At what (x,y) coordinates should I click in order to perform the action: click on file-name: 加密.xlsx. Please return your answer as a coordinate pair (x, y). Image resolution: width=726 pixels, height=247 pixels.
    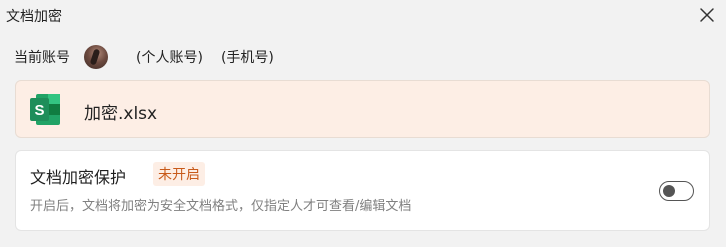
    Looking at the image, I should click on (121, 114).